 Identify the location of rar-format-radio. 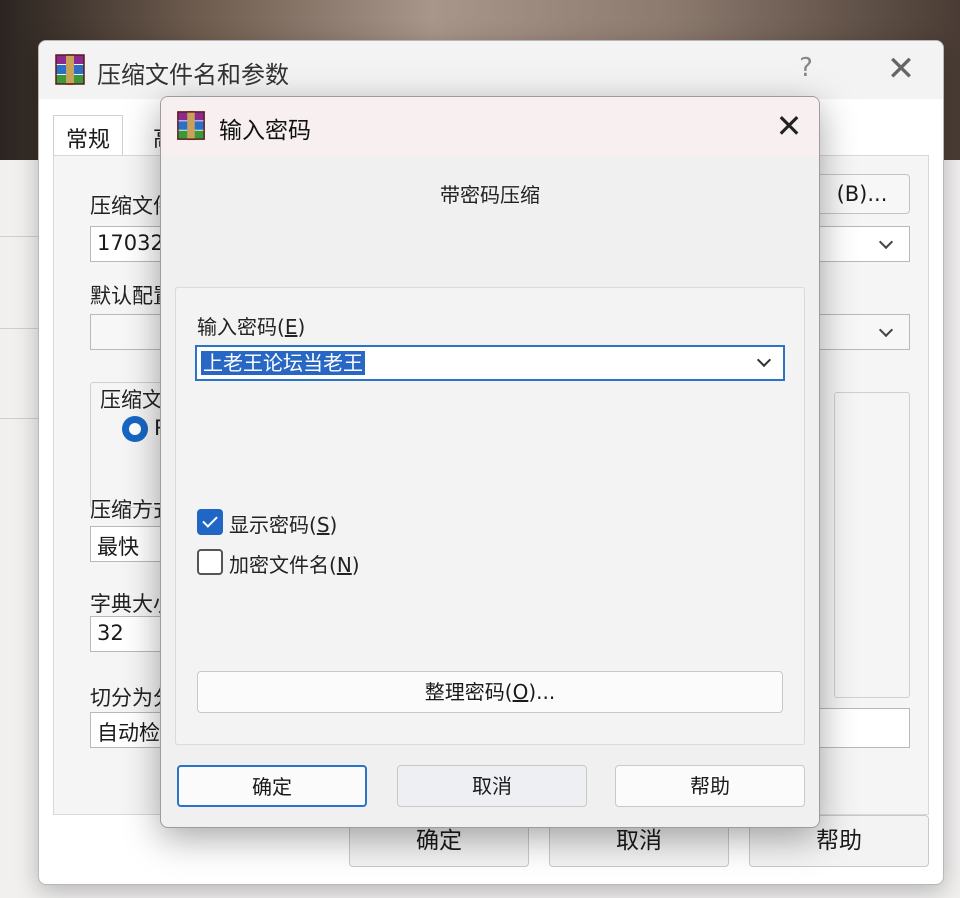
(135, 429).